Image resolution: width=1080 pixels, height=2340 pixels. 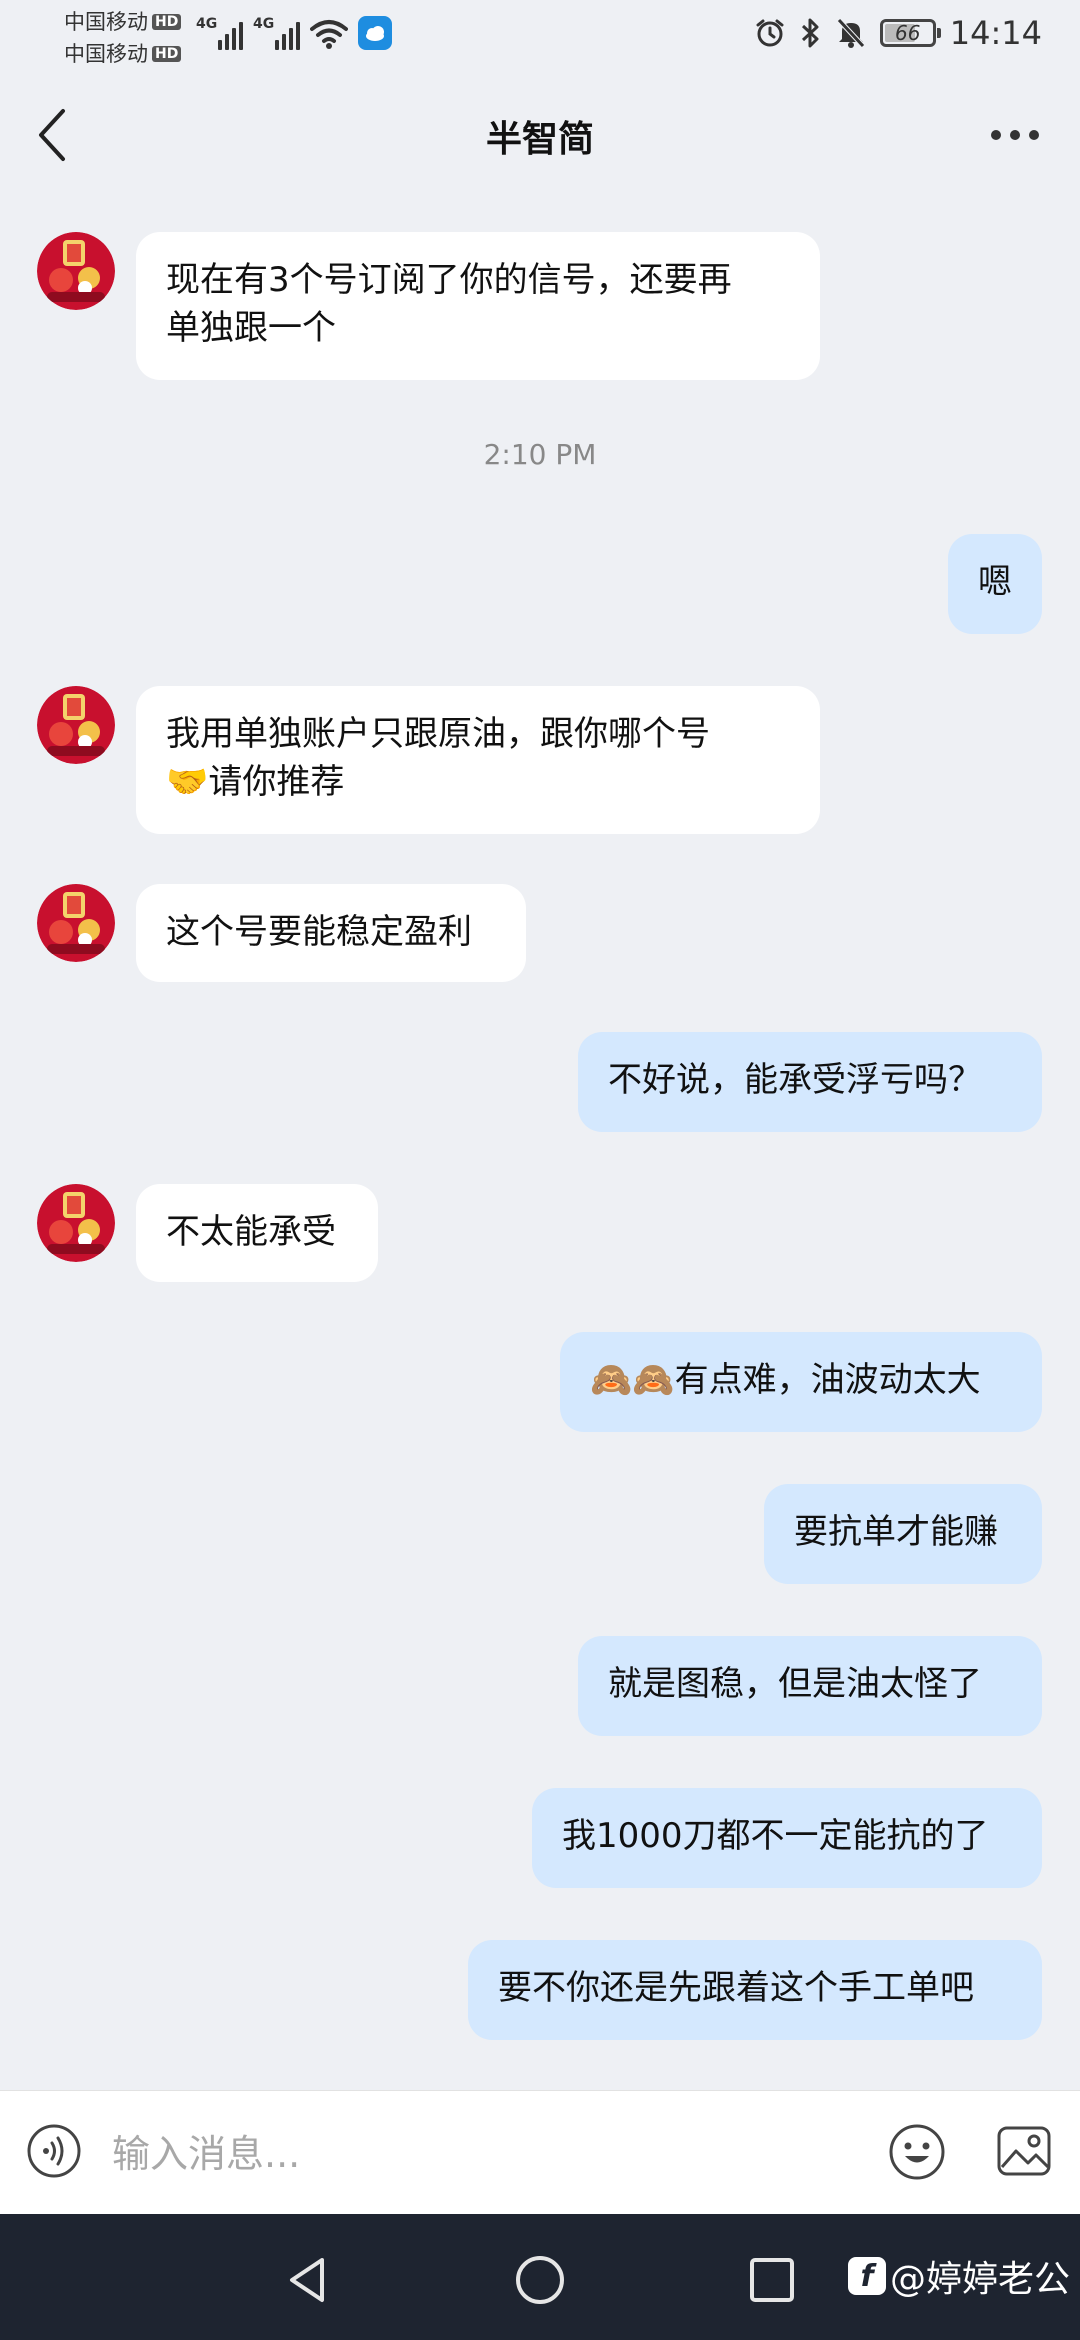 I want to click on page-title: 半智简, so click(x=539, y=139).